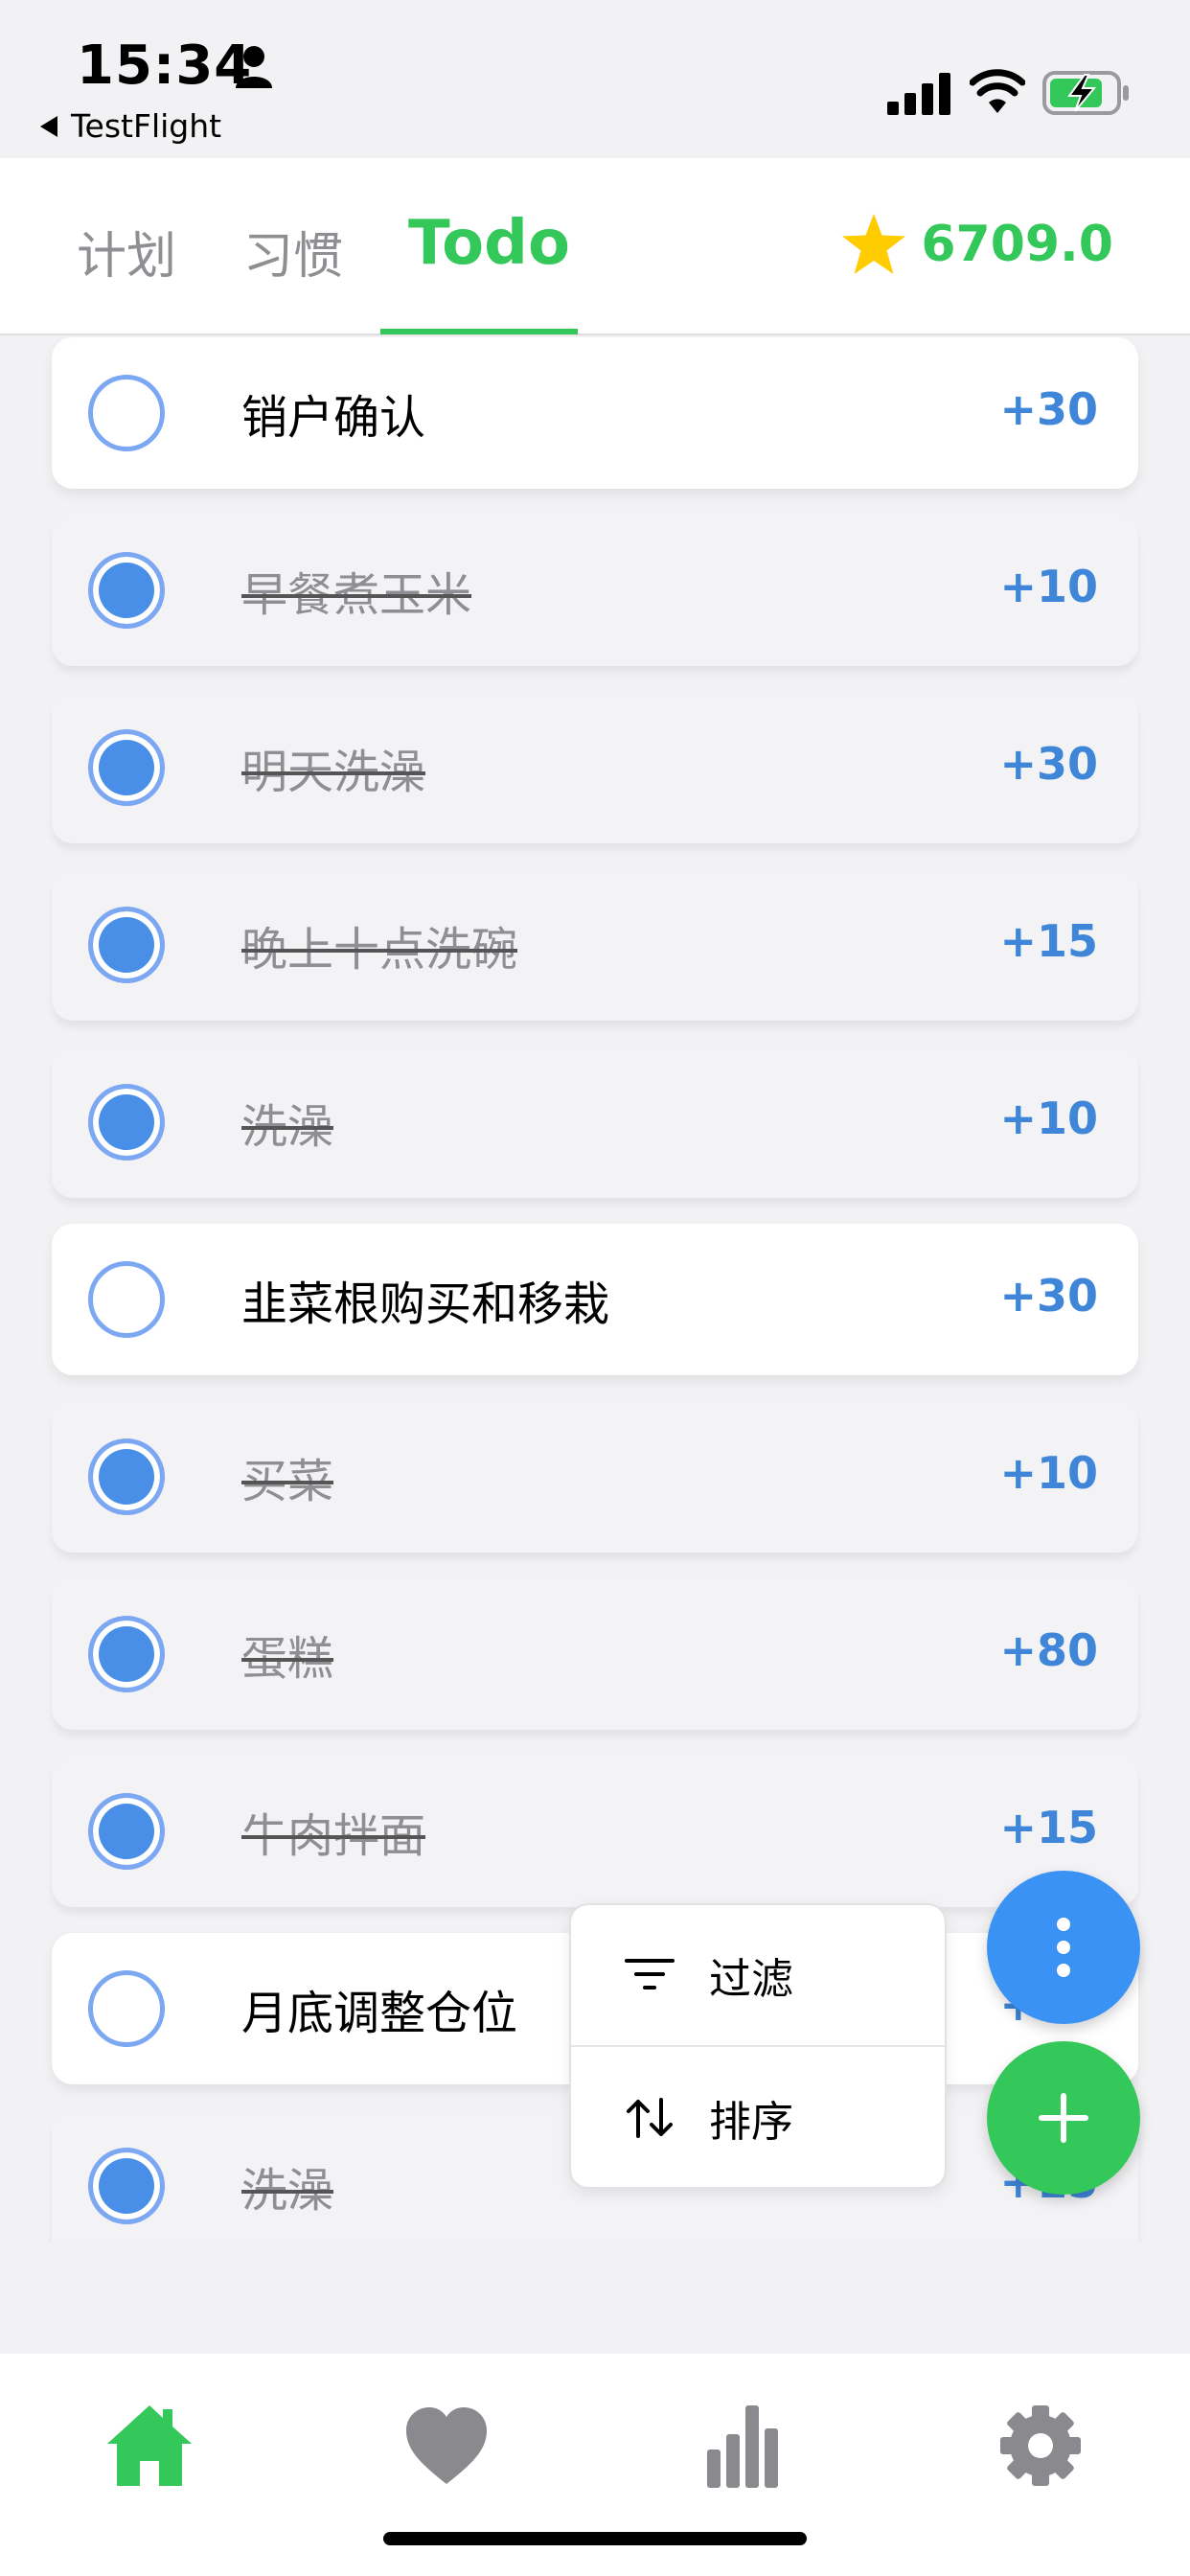  What do you see at coordinates (334, 772) in the screenshot?
I see `todo-title: 明天洗澡` at bounding box center [334, 772].